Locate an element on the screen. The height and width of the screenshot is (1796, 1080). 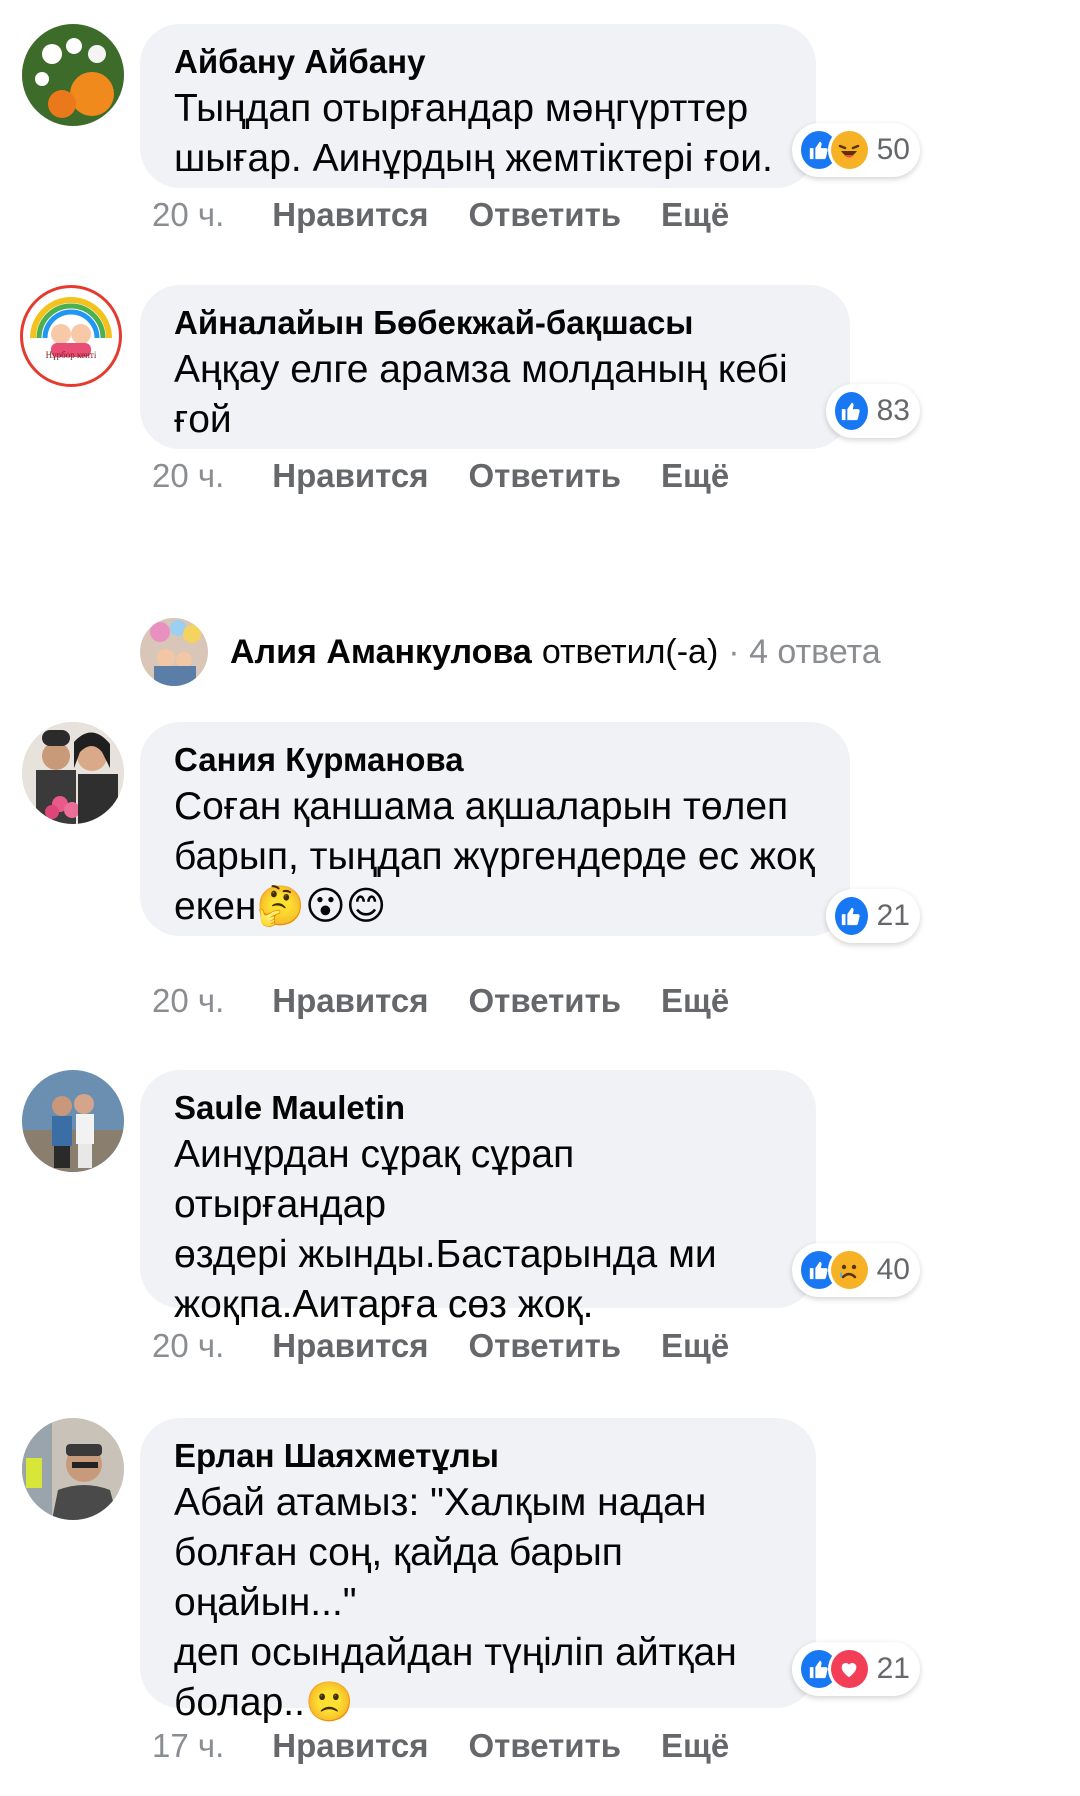
comment-author: Айналайын Бөбекжай-бақшасы is located at coordinates (495, 323).